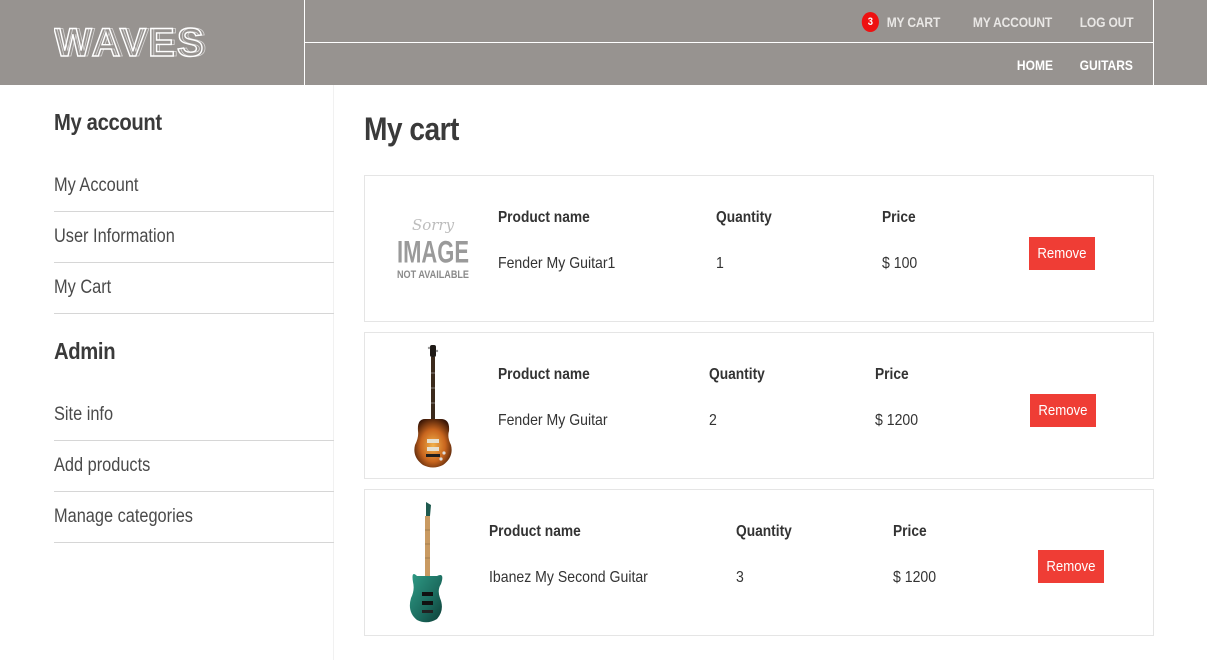 The width and height of the screenshot is (1207, 660). I want to click on main-nav: Home Guitars, so click(1063, 65).